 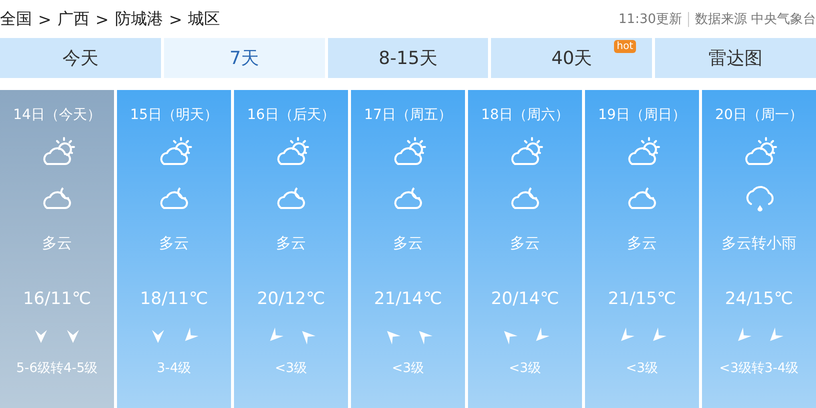 What do you see at coordinates (525, 299) in the screenshot?
I see `temperature: 20/14℃` at bounding box center [525, 299].